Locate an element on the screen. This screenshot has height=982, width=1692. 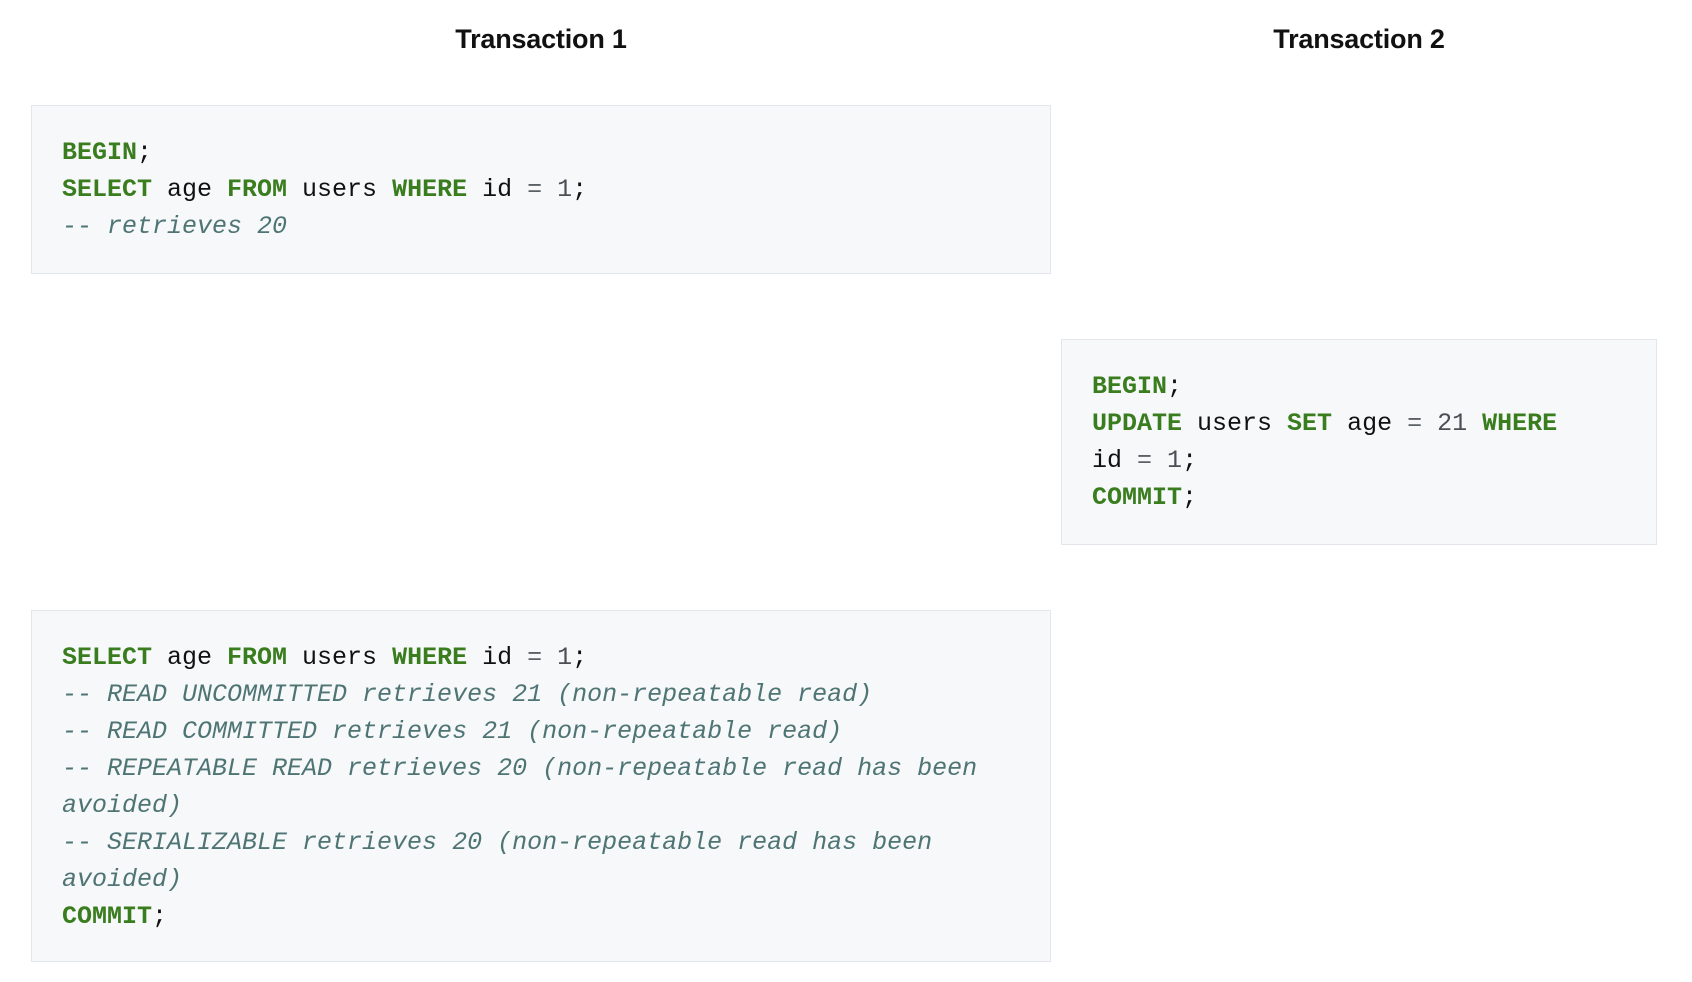
code-line: id = 1; is located at coordinates (1359, 460).